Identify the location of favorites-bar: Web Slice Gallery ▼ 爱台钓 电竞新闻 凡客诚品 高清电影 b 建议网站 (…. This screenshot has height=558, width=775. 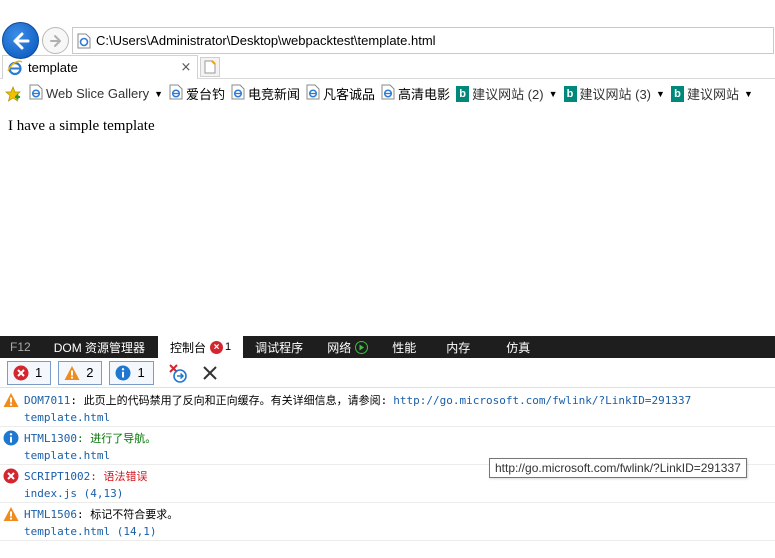
(387, 93).